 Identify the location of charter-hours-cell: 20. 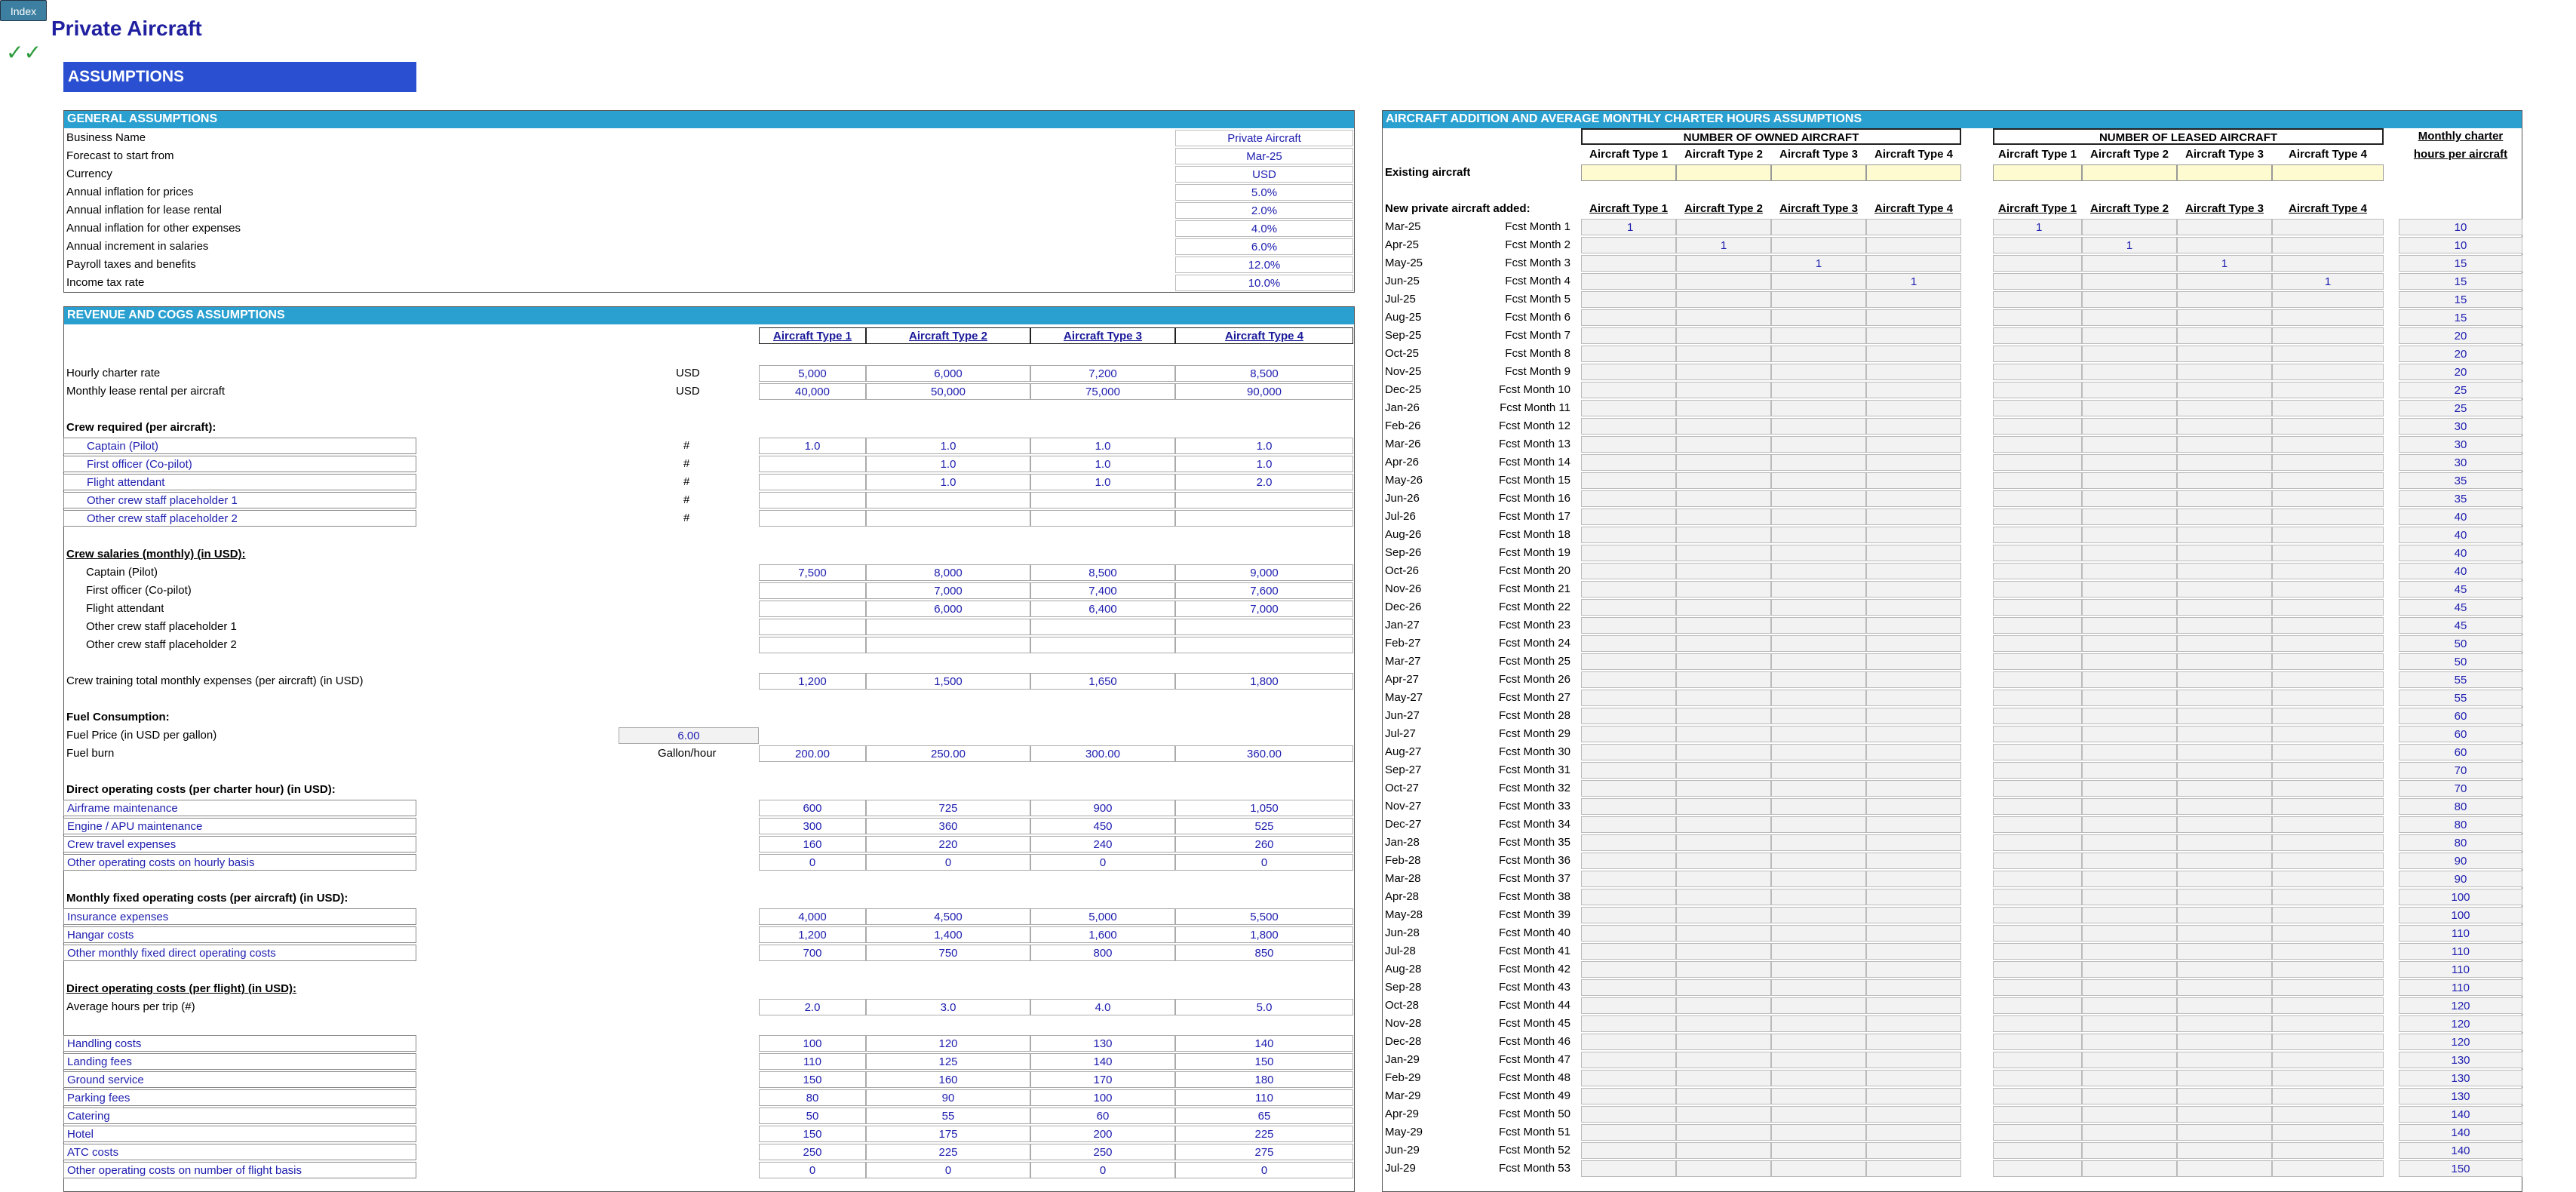
(2460, 354).